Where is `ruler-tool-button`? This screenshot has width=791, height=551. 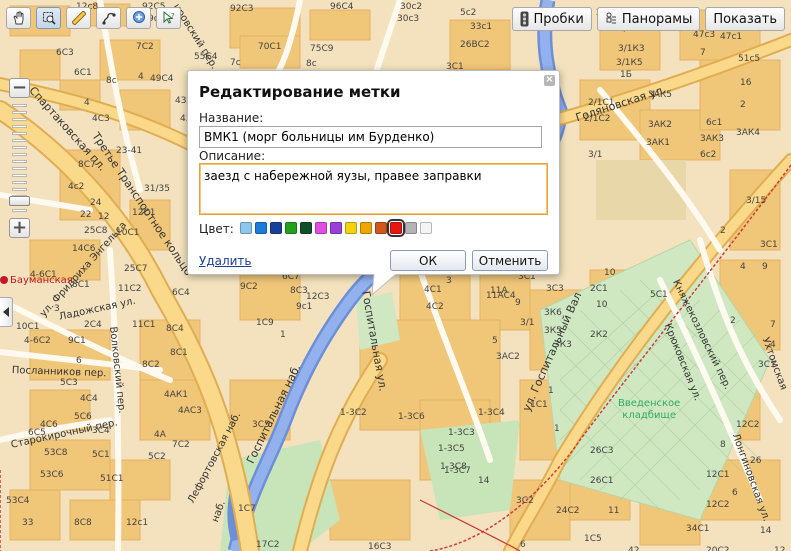
ruler-tool-button is located at coordinates (78, 18).